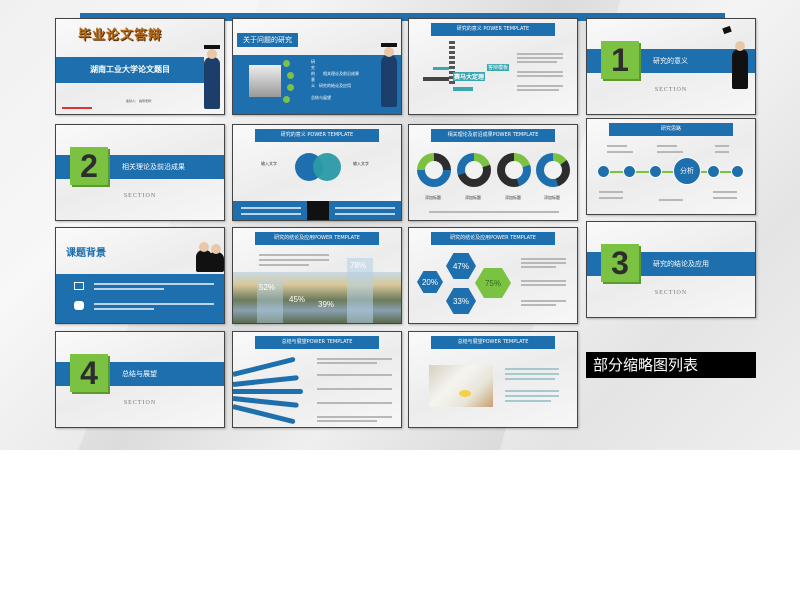 Image resolution: width=800 pixels, height=600 pixels. Describe the element at coordinates (140, 379) in the screenshot. I see `slide-thumbnail-13: 4 总结与展望 SECTION` at that location.